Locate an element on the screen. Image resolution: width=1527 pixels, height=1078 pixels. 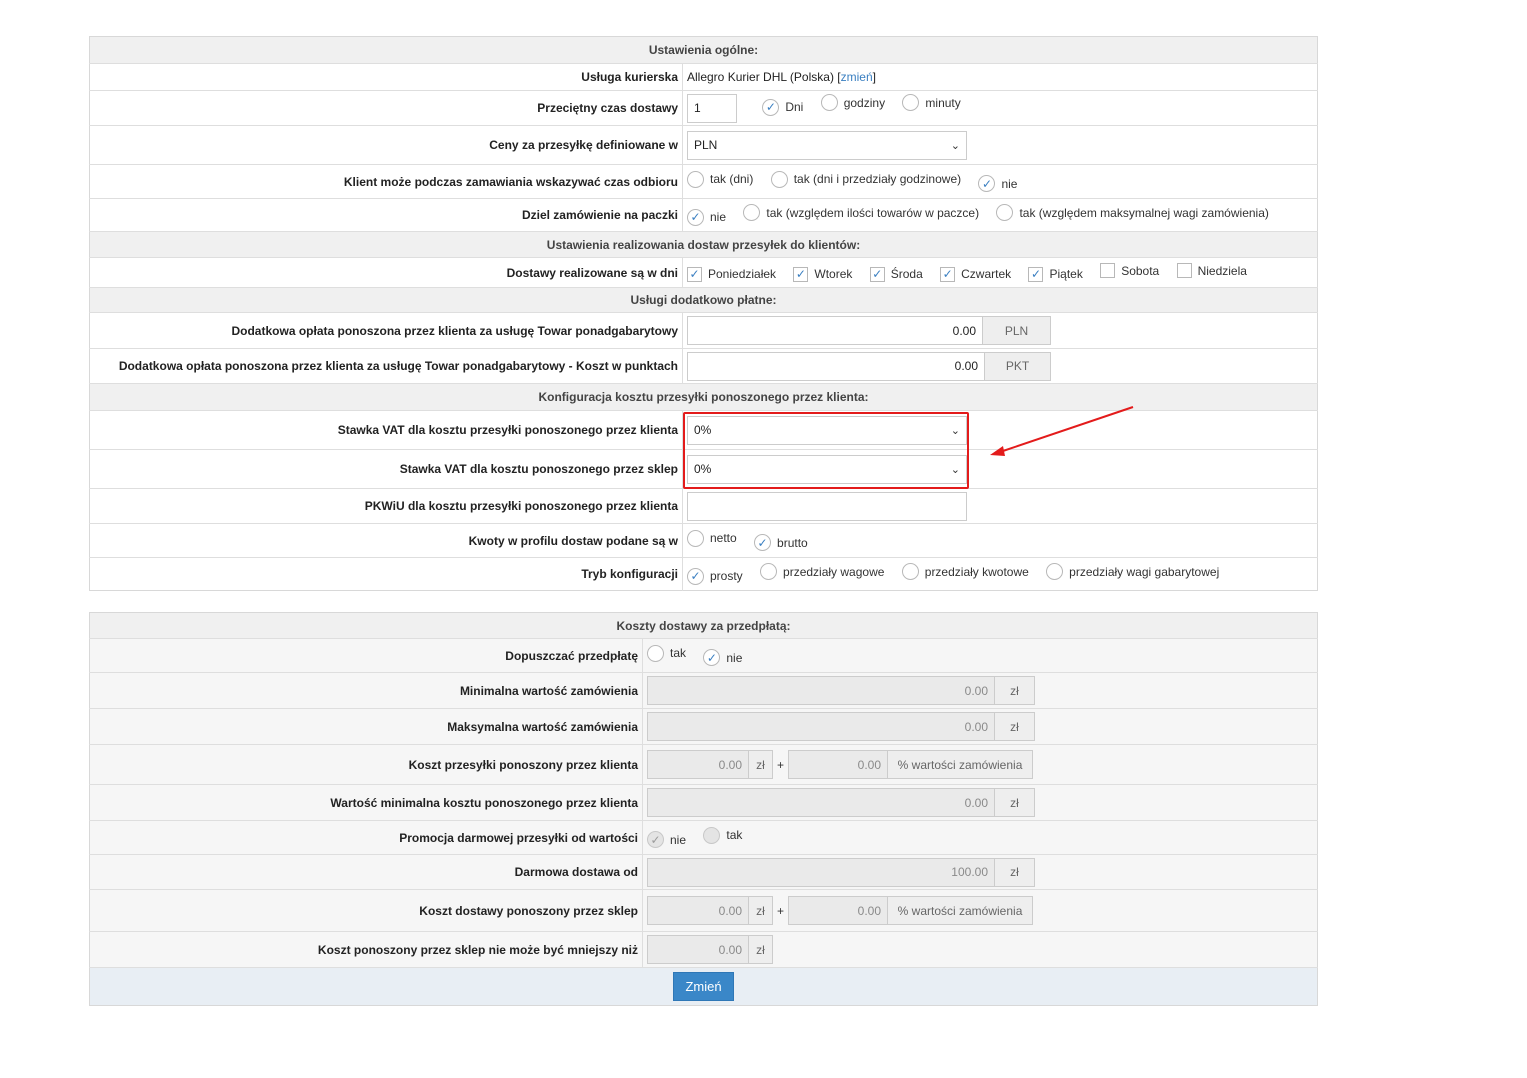
vat-shop-select: 0% ⌄ is located at coordinates (827, 469).